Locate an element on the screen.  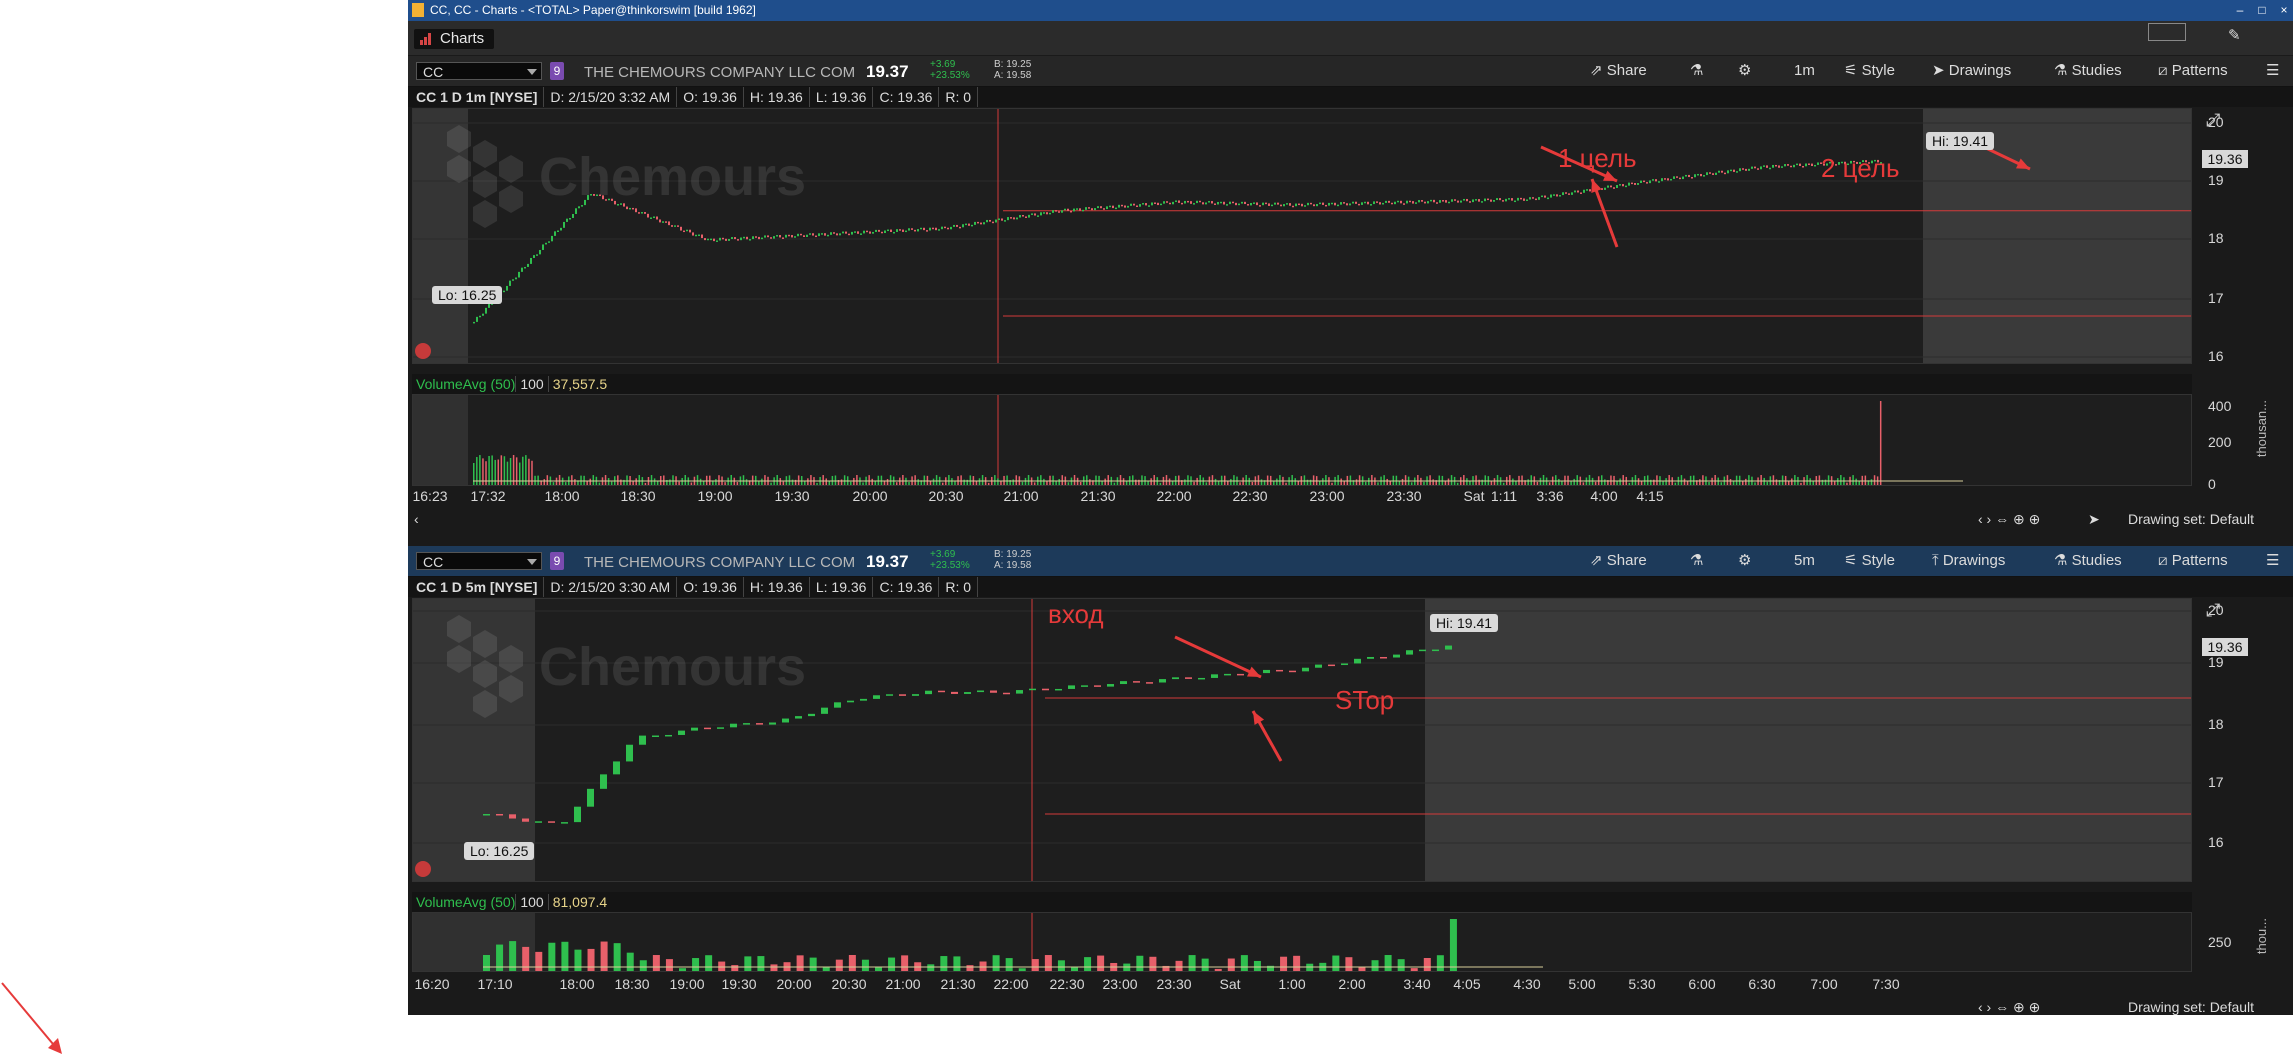
tab-charts: Charts is located at coordinates (454, 39).